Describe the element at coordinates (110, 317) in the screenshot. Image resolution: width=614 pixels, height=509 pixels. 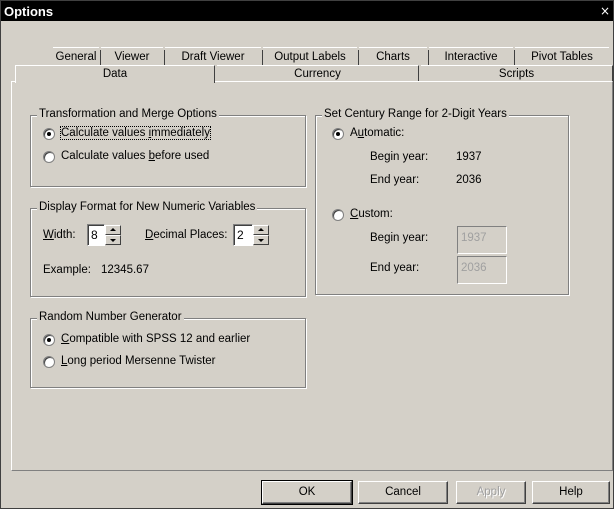
I see `group-title: Random Number Generator` at that location.